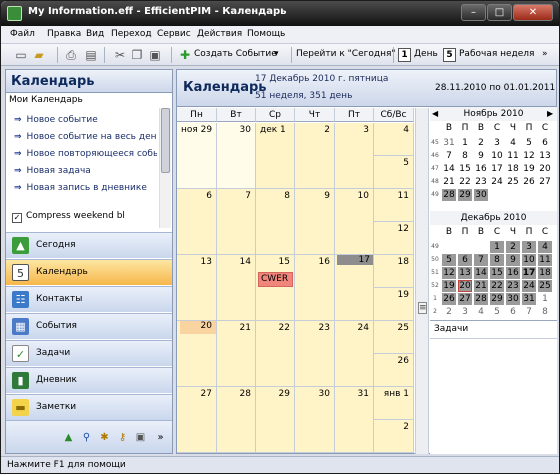 The image size is (560, 474). What do you see at coordinates (315, 420) in the screenshot?
I see `day-cell: 30` at bounding box center [315, 420].